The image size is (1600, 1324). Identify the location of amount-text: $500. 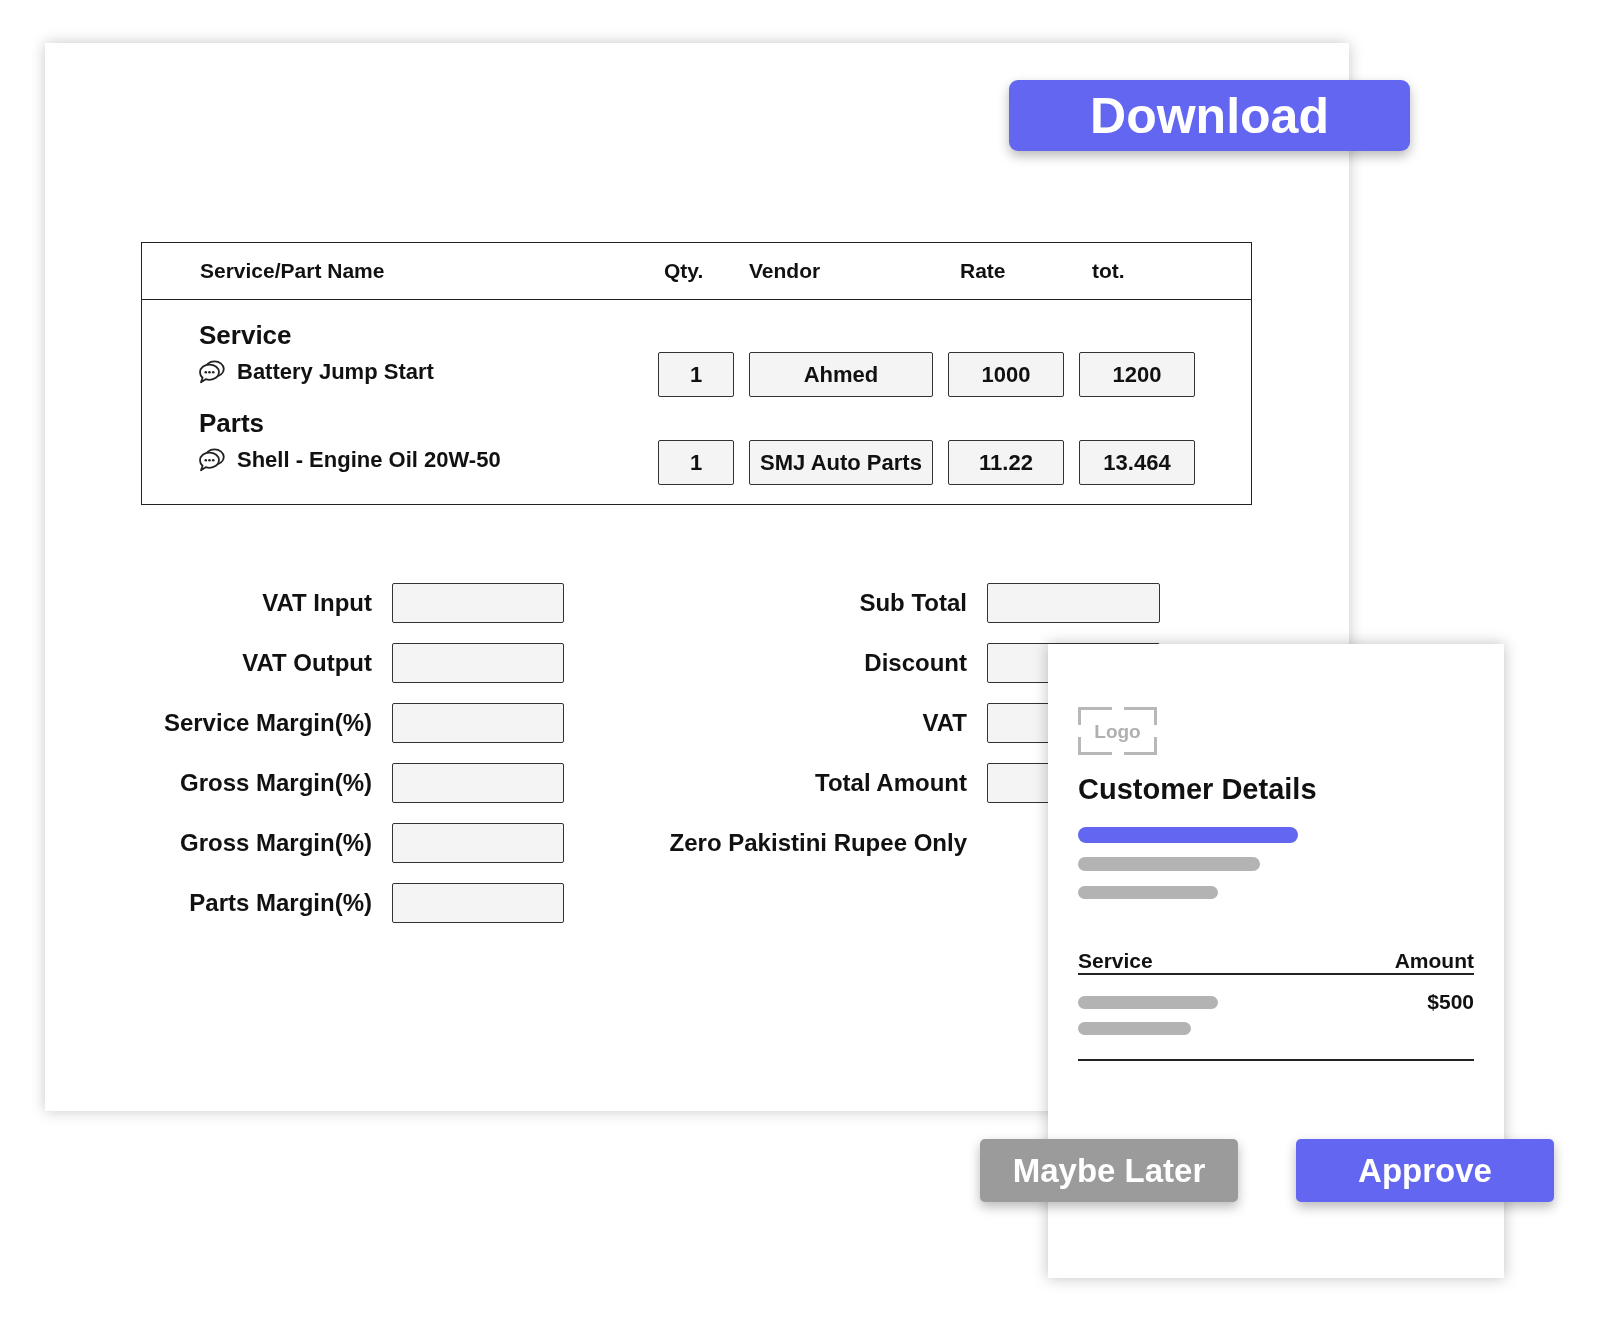
(1450, 1002).